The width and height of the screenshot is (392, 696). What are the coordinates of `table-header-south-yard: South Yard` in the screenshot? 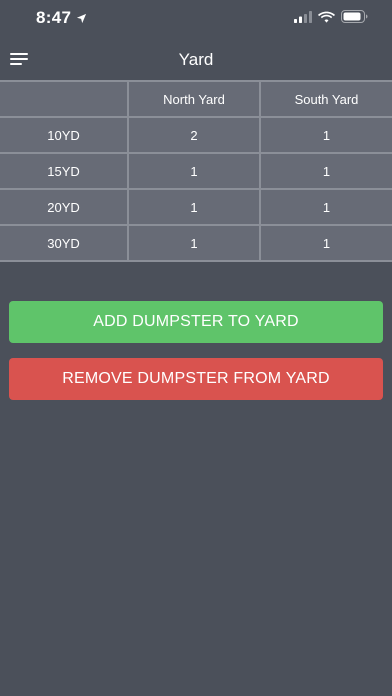 It's located at (325, 99).